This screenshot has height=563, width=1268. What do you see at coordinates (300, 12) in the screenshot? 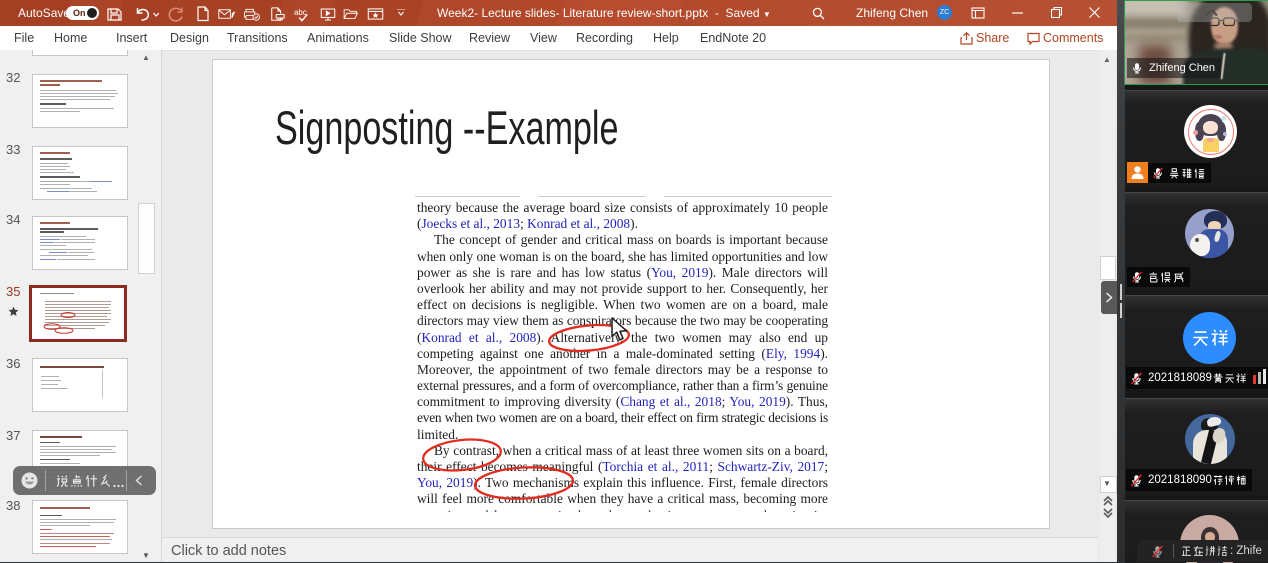
I see `svg-text: abc` at bounding box center [300, 12].